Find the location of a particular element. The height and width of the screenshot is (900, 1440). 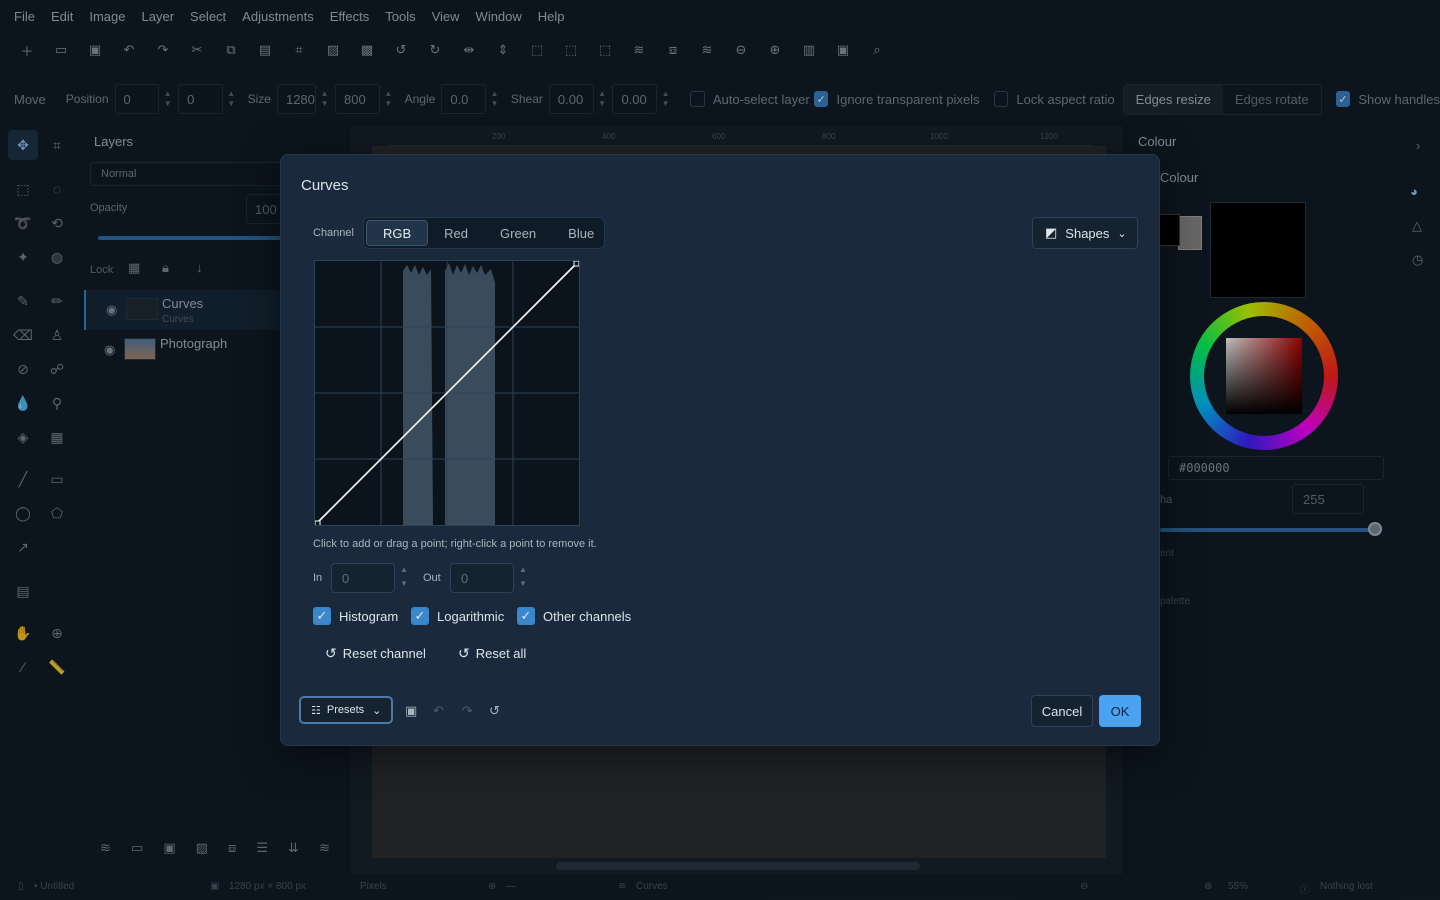

histogram-label: Histogram is located at coordinates (369, 616).